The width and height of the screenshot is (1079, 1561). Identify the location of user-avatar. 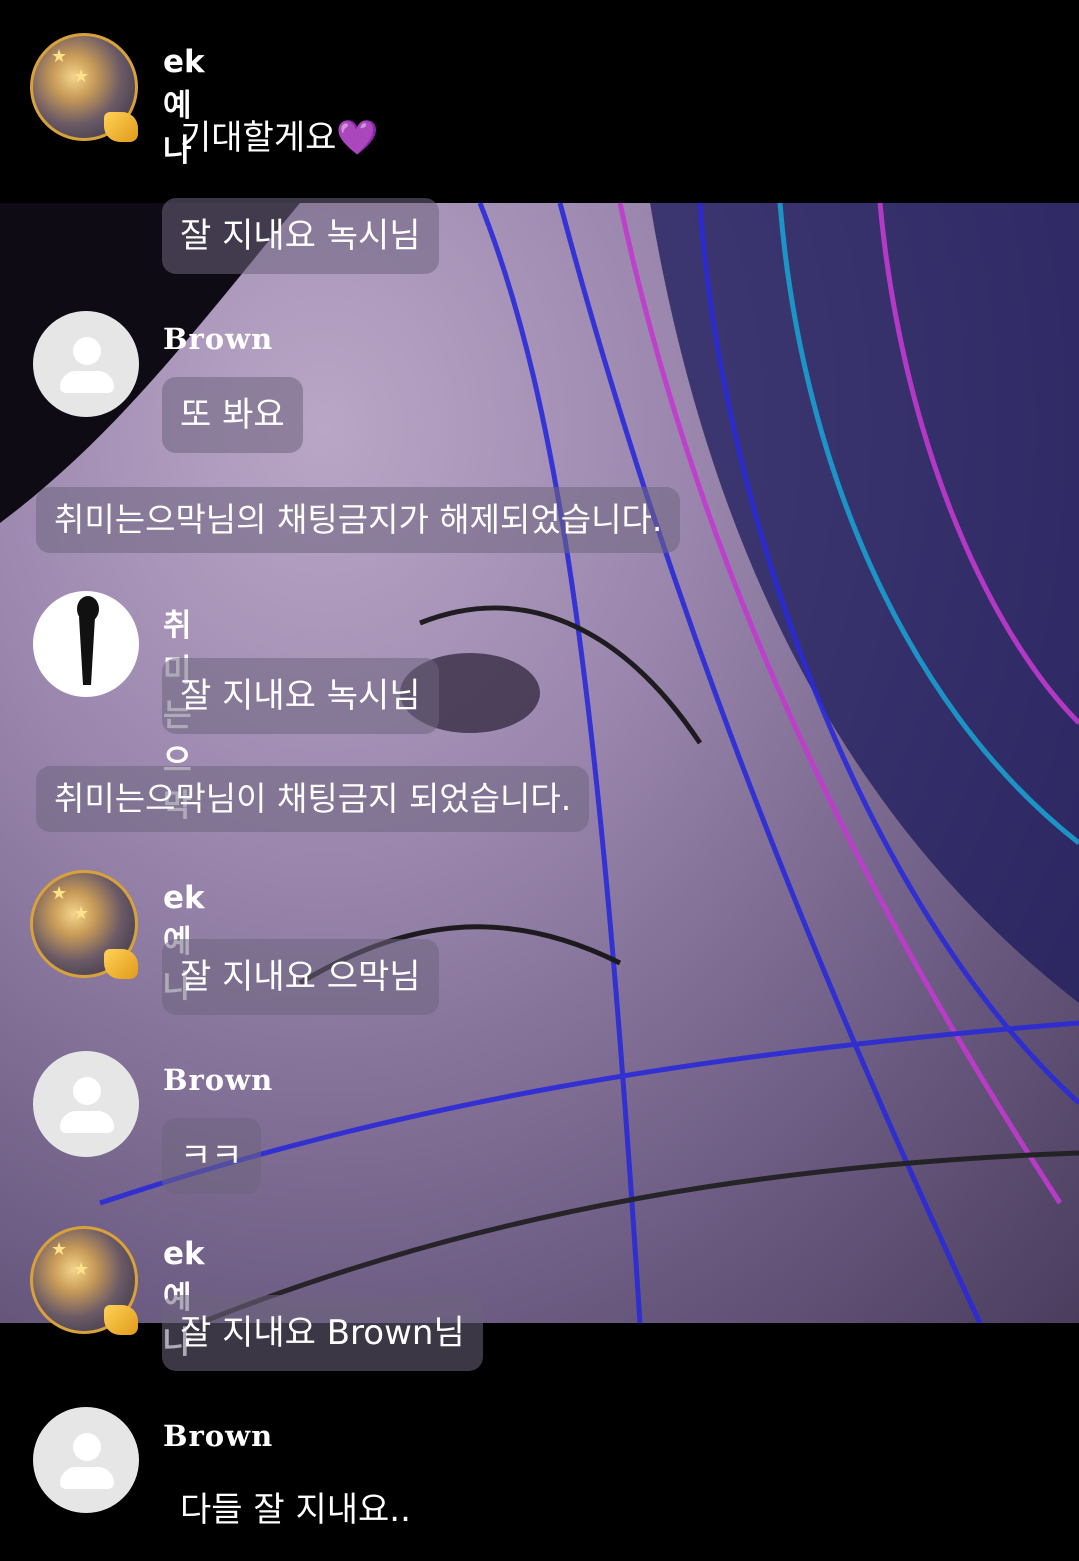
(86, 644).